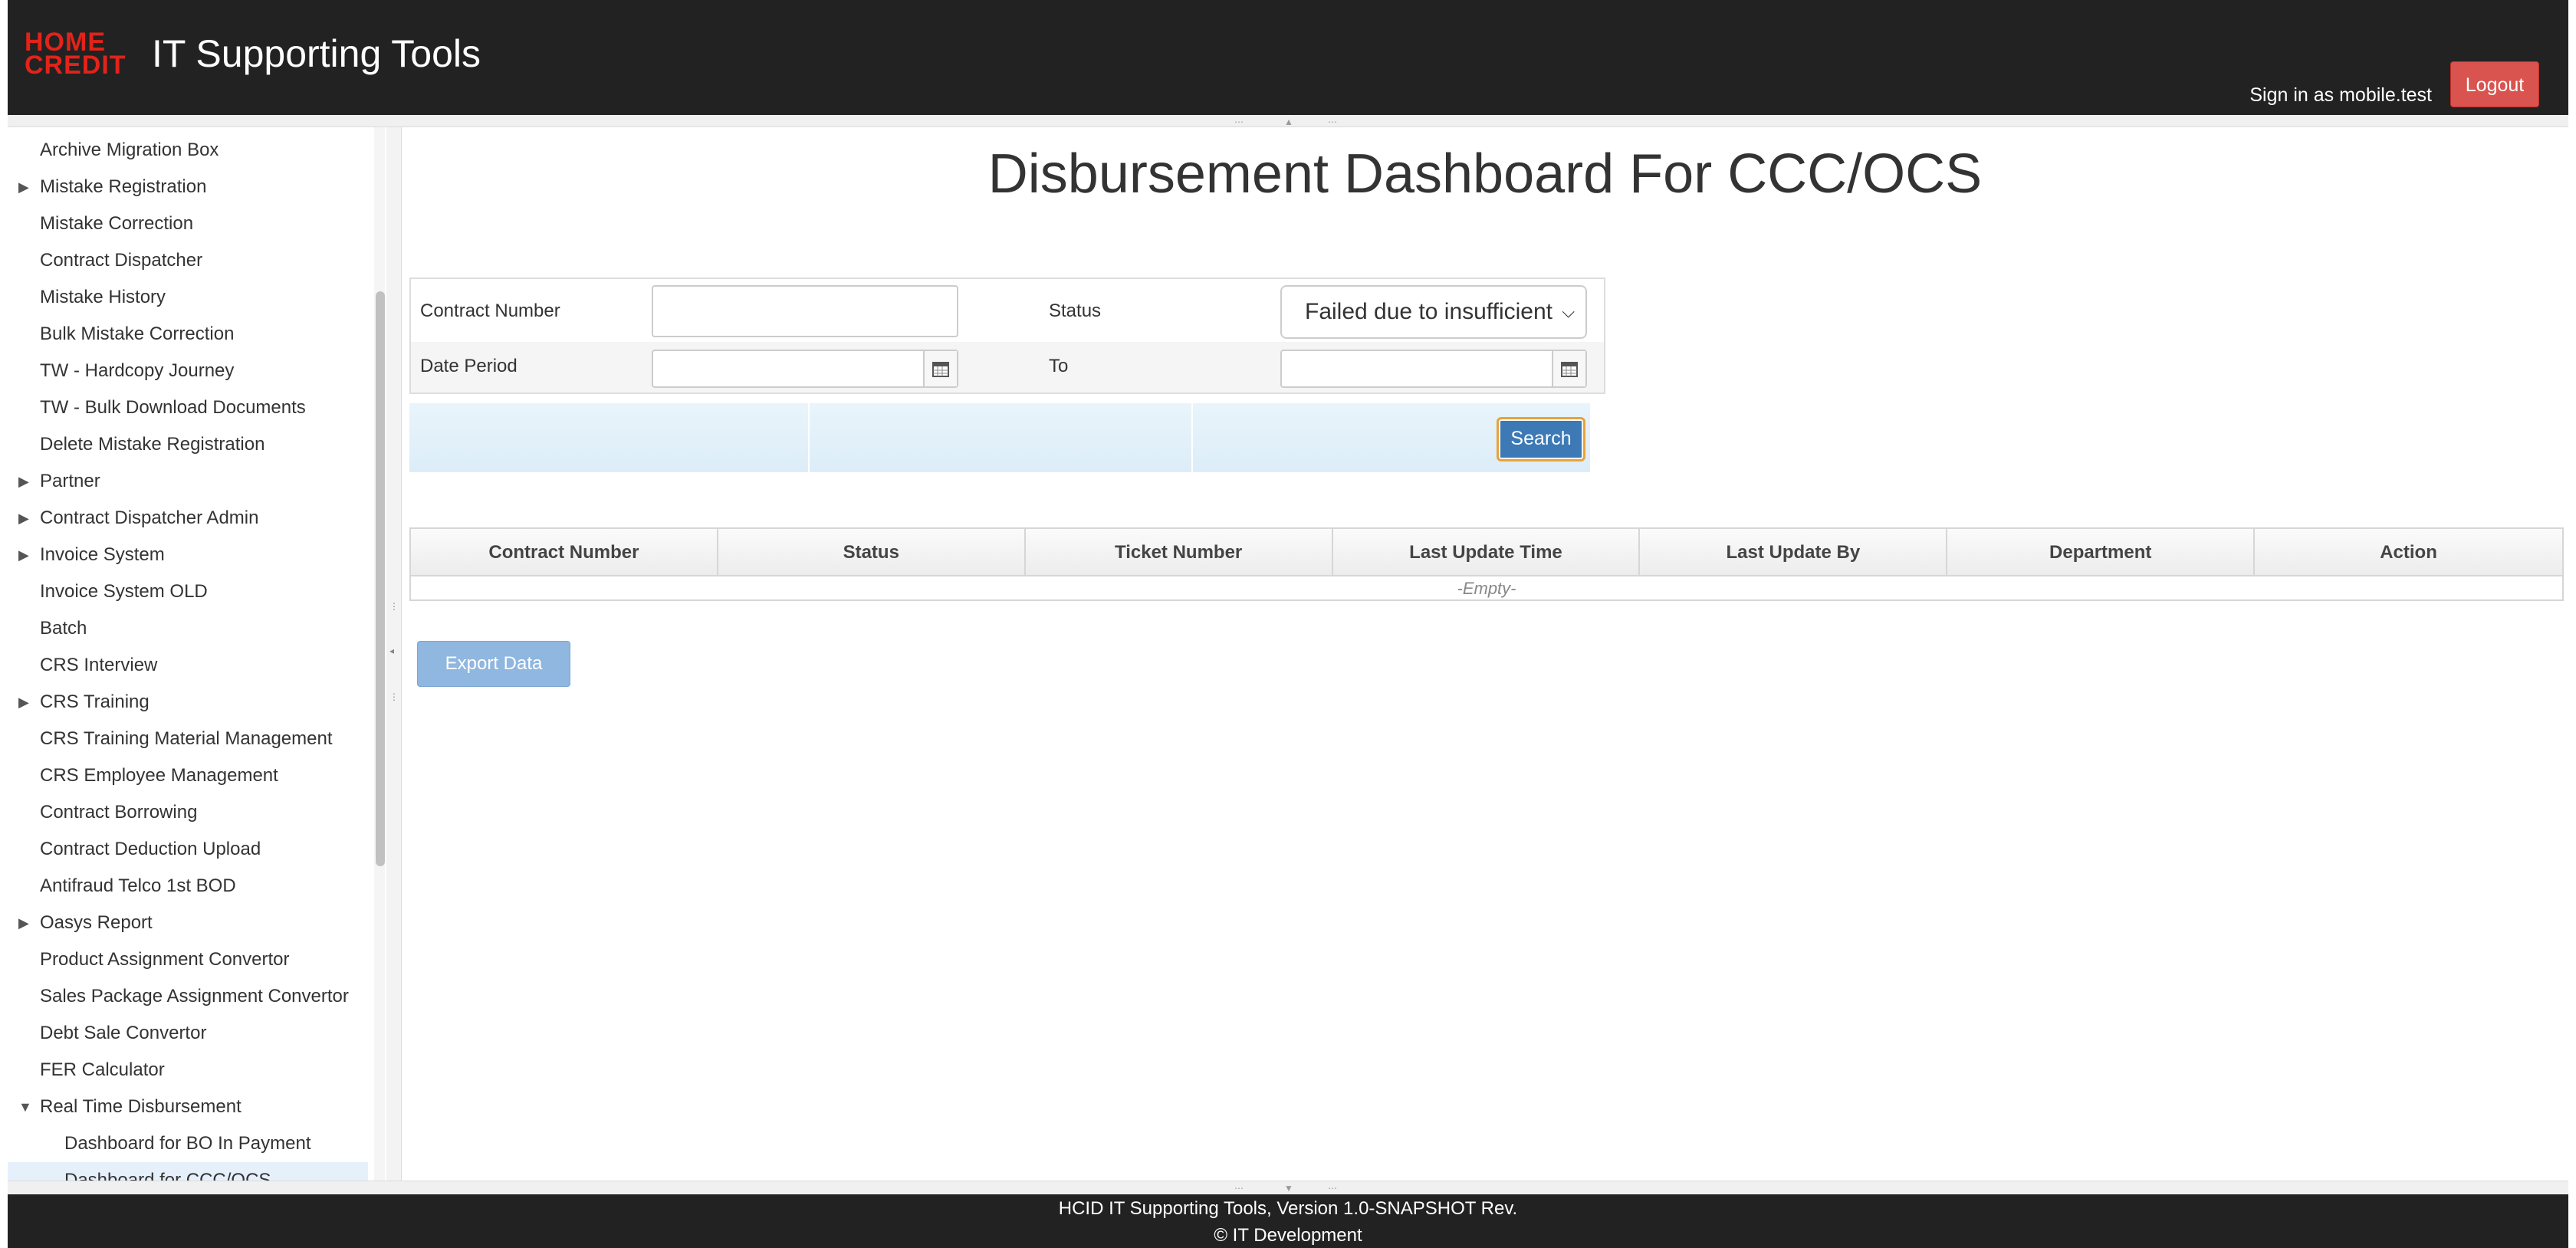 Image resolution: width=2576 pixels, height=1248 pixels. I want to click on sidebar-item-crs-training-material-management: CRS Training Material Management, so click(188, 739).